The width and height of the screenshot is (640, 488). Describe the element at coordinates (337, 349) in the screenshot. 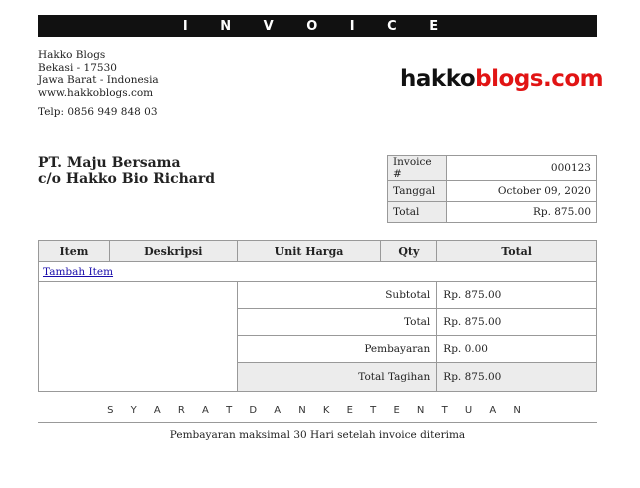

I see `payment-label: Pembayaran` at that location.